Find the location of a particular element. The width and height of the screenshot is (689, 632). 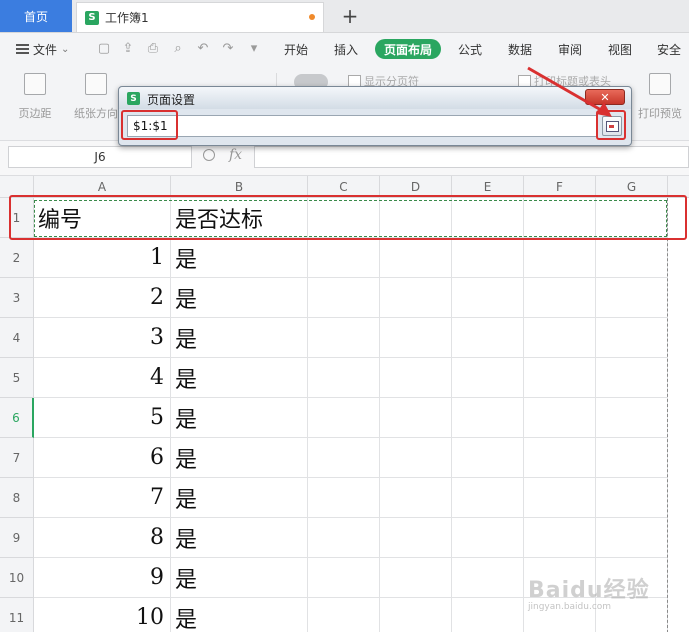

cell-e10 is located at coordinates (488, 578).